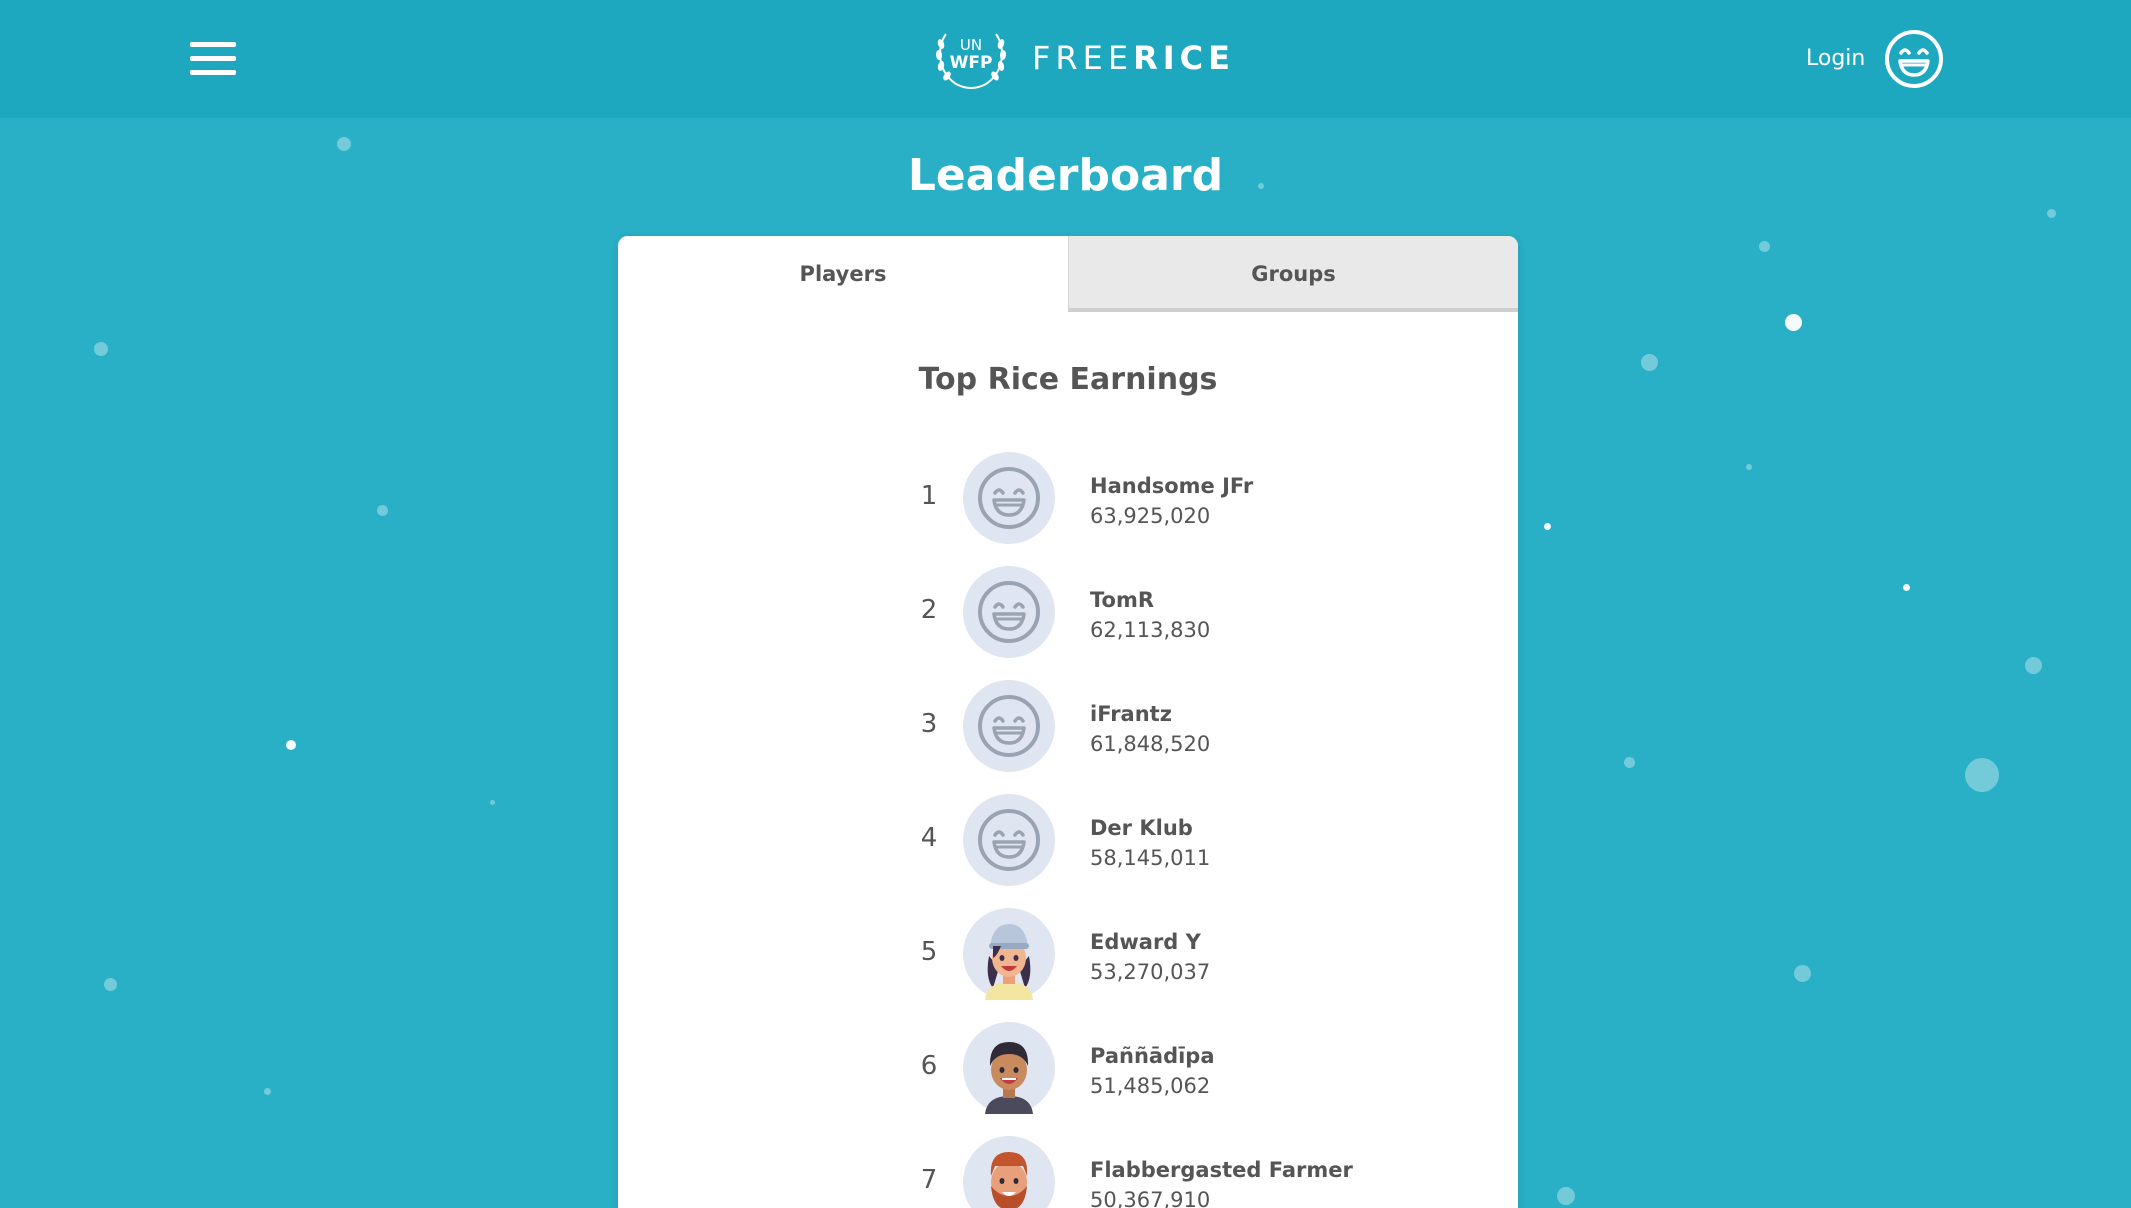  I want to click on leaderboard-row: 1 Handsome JFr 63,925,020, so click(1068, 498).